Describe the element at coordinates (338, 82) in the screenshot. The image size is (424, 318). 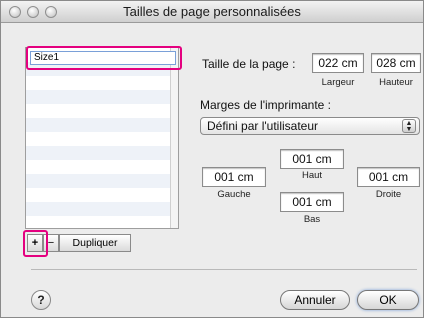
I see `width-label: Largeur` at that location.